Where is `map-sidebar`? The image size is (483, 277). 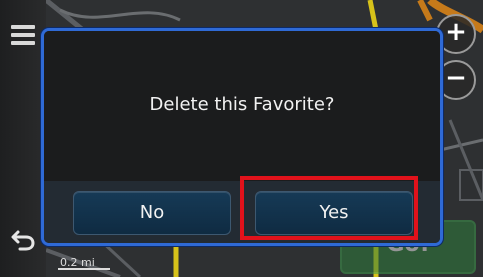 map-sidebar is located at coordinates (23, 138).